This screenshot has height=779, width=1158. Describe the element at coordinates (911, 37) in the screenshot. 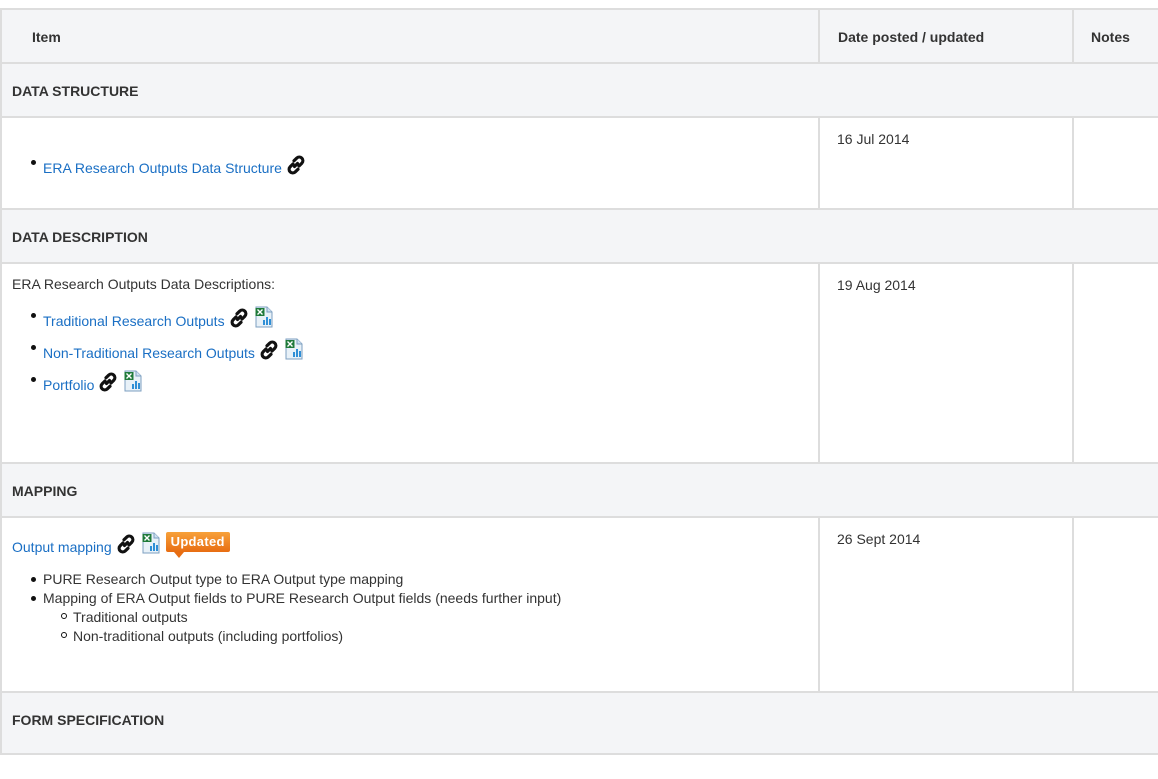

I see `header-date-label: Date posted / updated` at that location.